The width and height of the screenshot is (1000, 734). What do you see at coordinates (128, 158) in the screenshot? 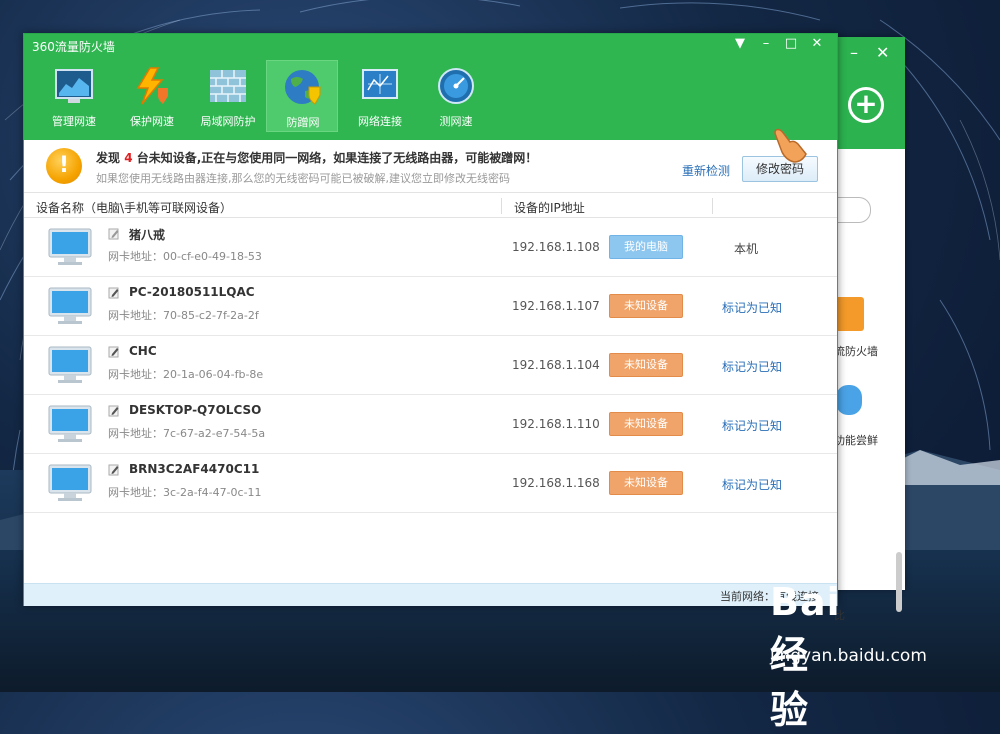
I see `unknown-device-count: 4` at bounding box center [128, 158].